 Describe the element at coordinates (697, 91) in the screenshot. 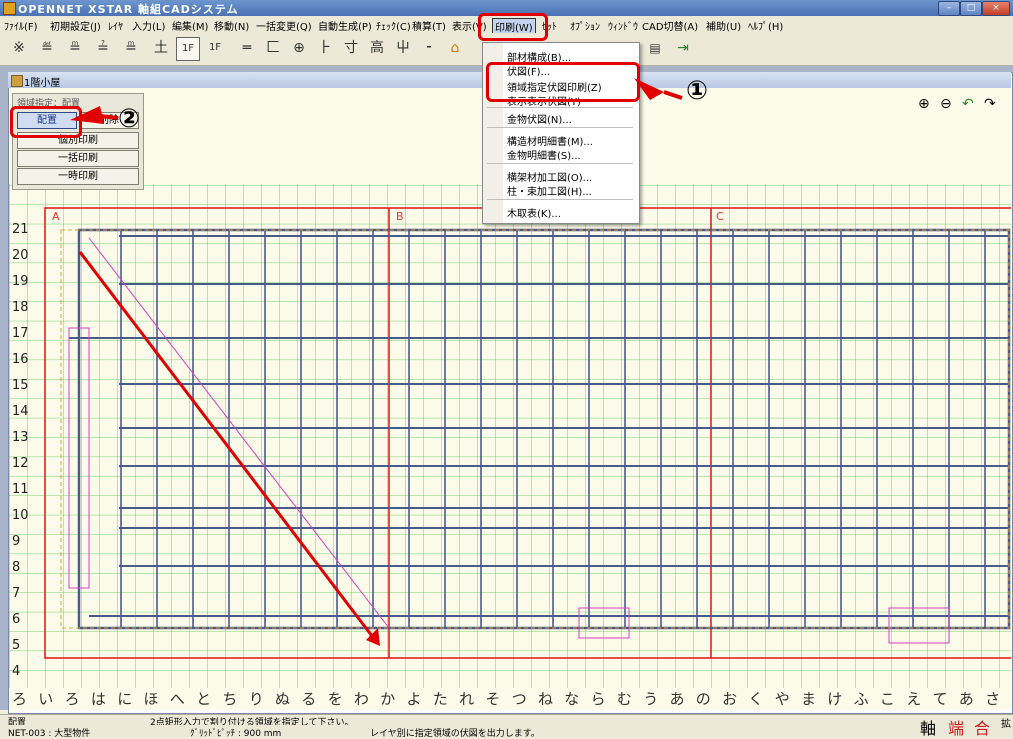

I see `callout-step-1: ①` at that location.